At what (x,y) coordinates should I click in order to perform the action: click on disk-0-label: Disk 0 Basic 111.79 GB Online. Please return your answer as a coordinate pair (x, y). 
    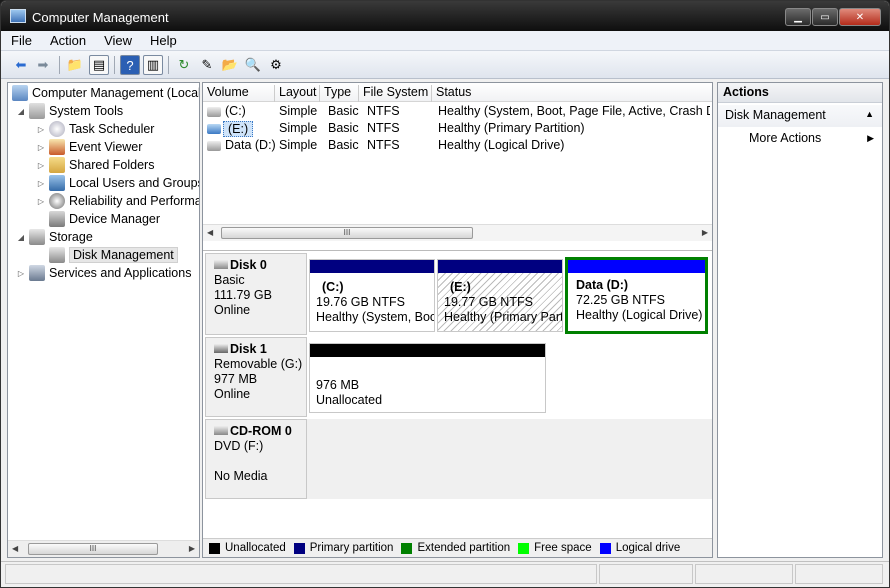
    Looking at the image, I should click on (256, 294).